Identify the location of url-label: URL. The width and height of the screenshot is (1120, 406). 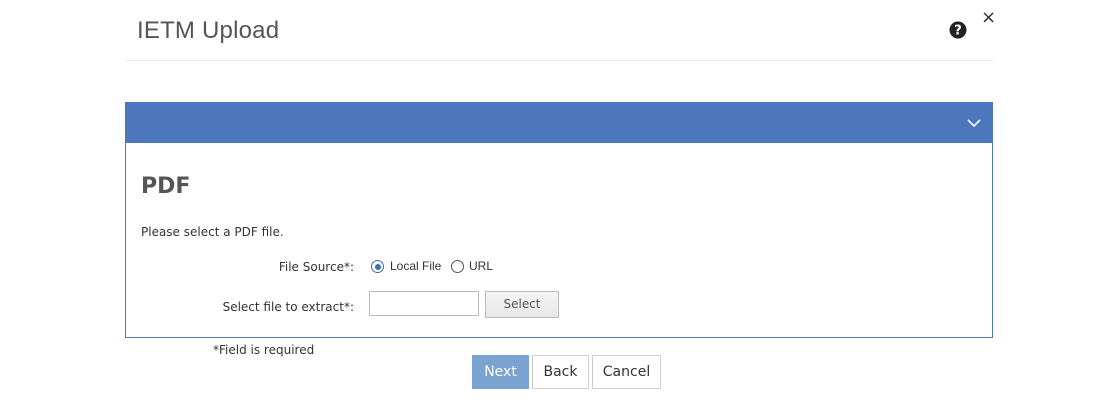
(481, 266).